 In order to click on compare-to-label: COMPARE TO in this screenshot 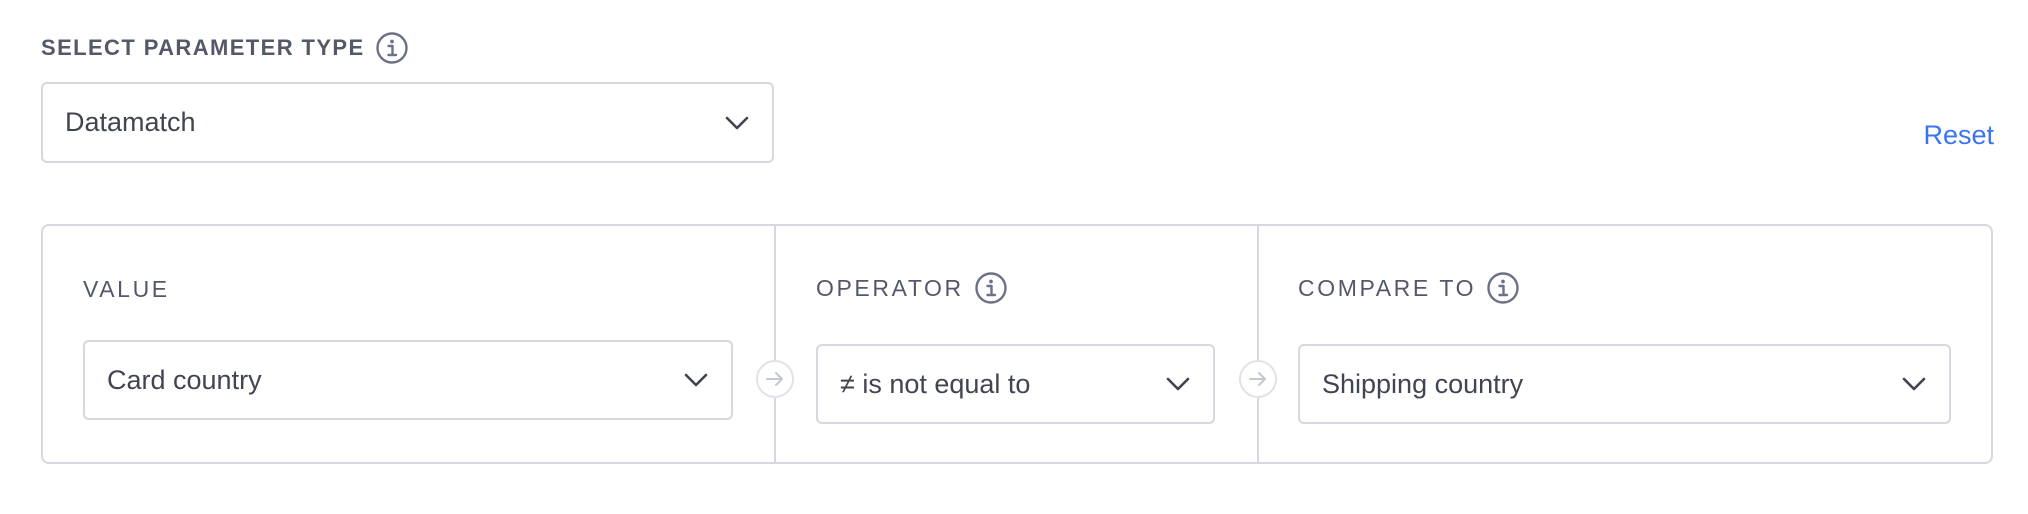, I will do `click(1387, 287)`.